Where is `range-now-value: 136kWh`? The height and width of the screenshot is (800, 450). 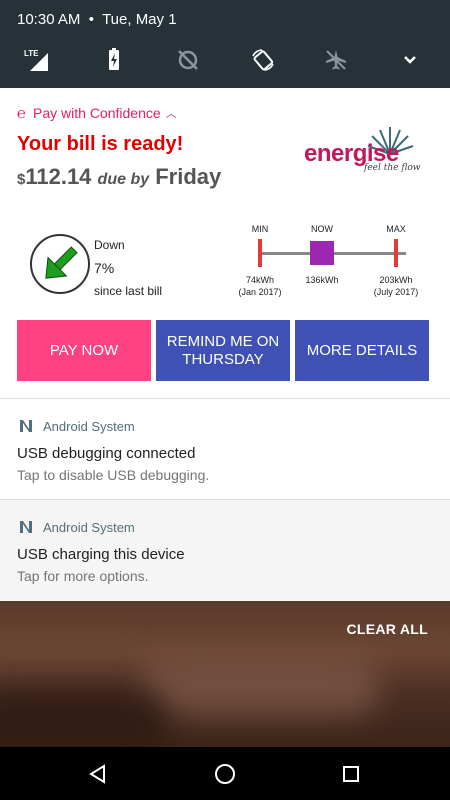
range-now-value: 136kWh is located at coordinates (322, 280).